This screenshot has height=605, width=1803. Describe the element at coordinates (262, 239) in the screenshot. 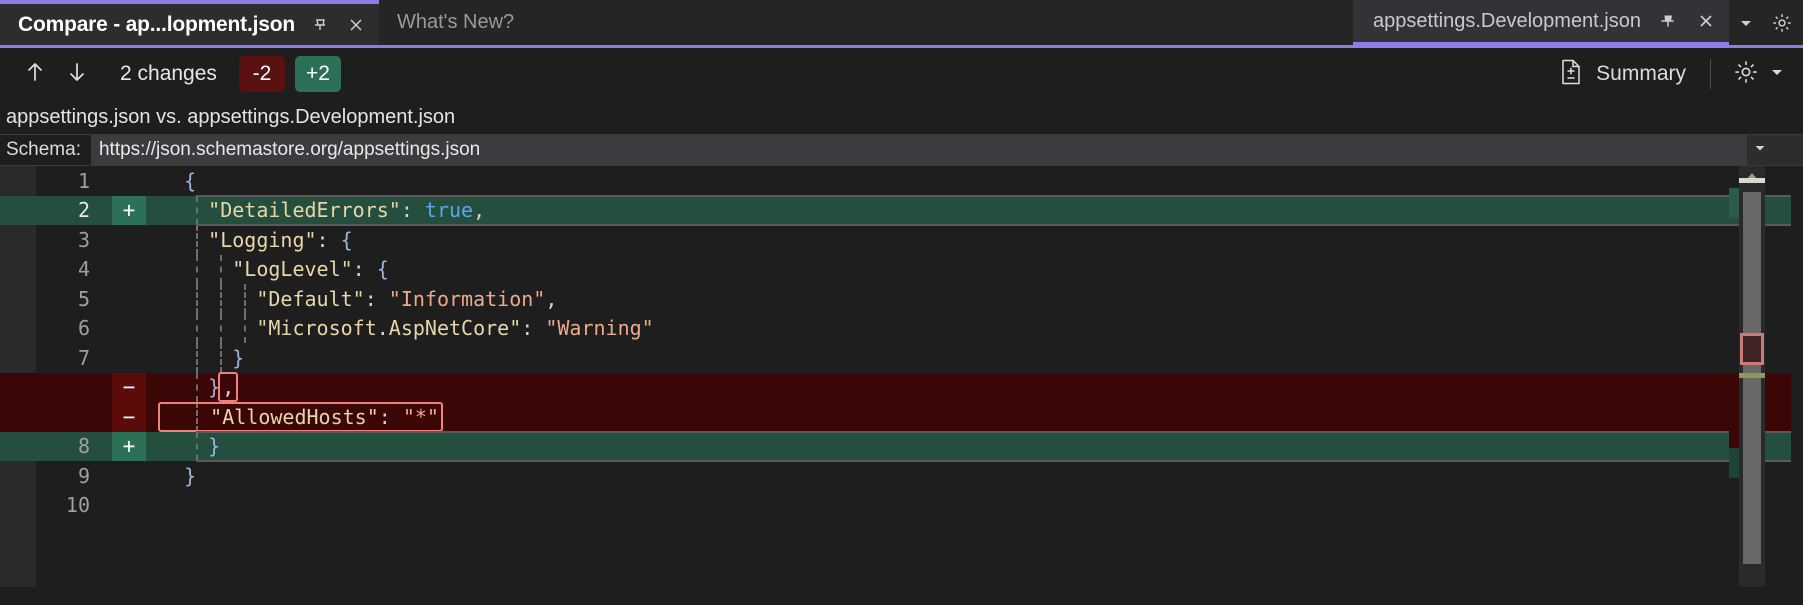

I see `code-token: "Logging"` at that location.